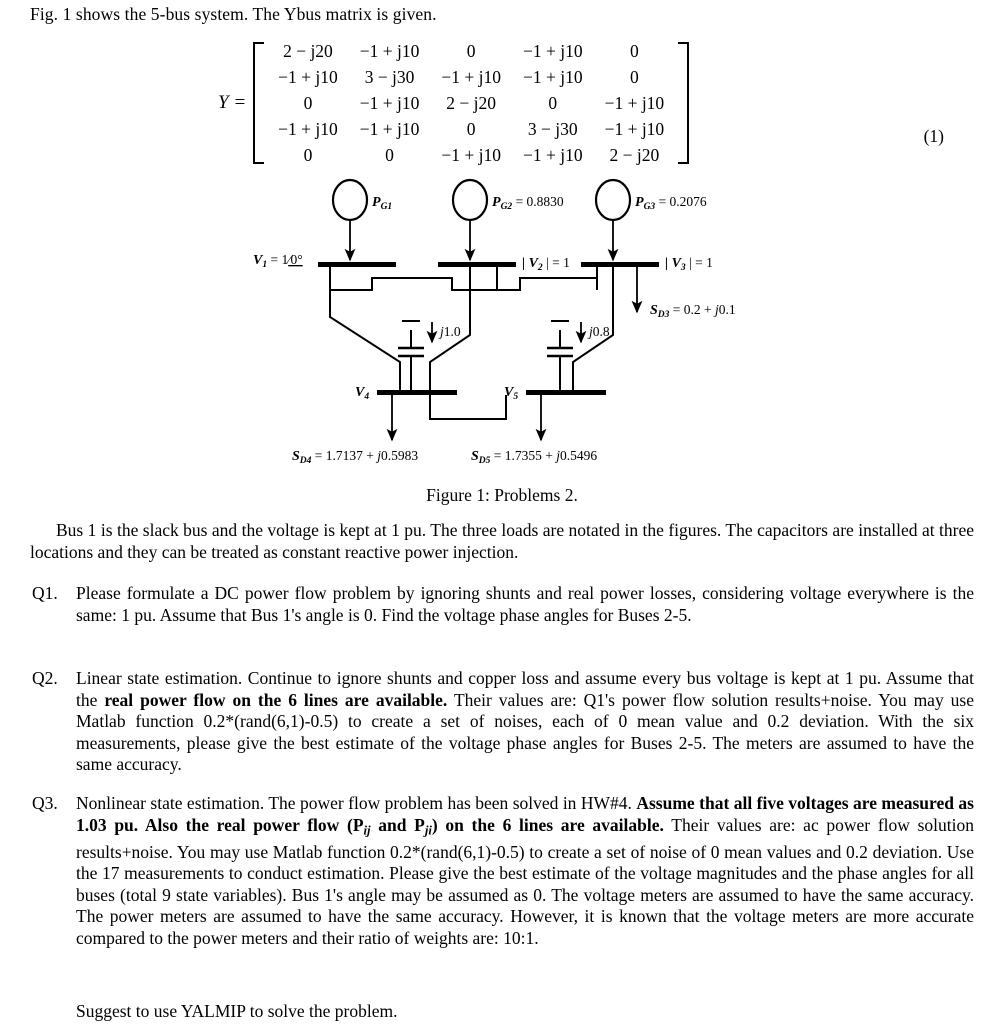  I want to click on matrix-bracket-right, so click(684, 103).